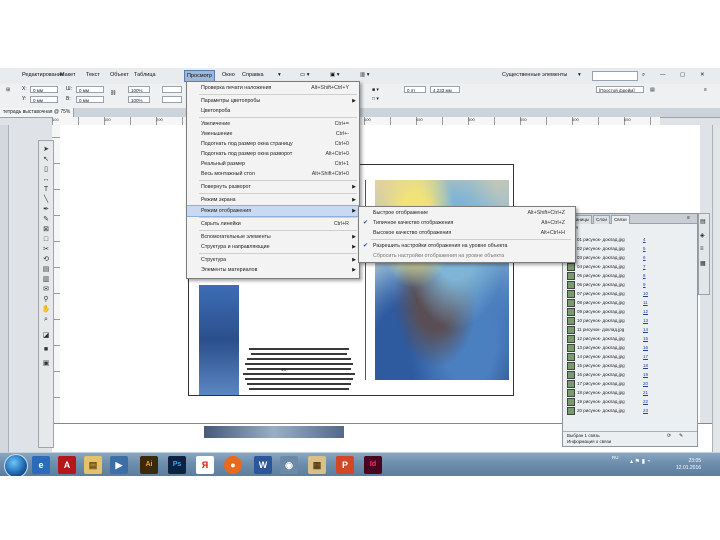  I want to click on link-row: 07 рисунок- доклад.jpg 10, so click(622, 293).